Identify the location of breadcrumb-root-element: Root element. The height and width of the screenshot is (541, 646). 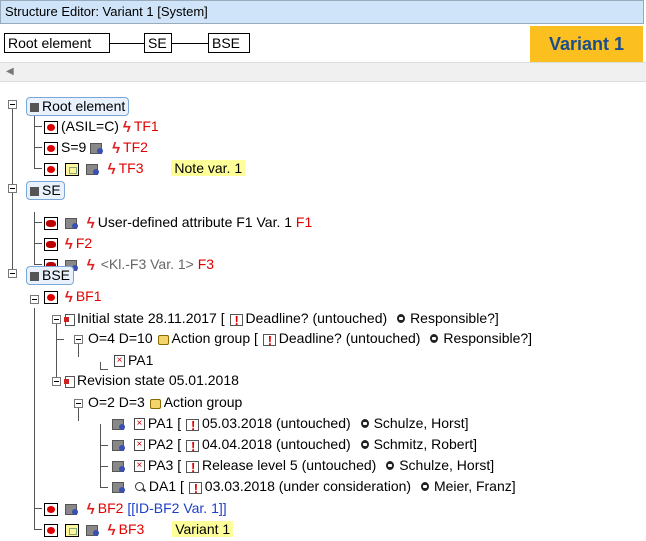
(57, 43).